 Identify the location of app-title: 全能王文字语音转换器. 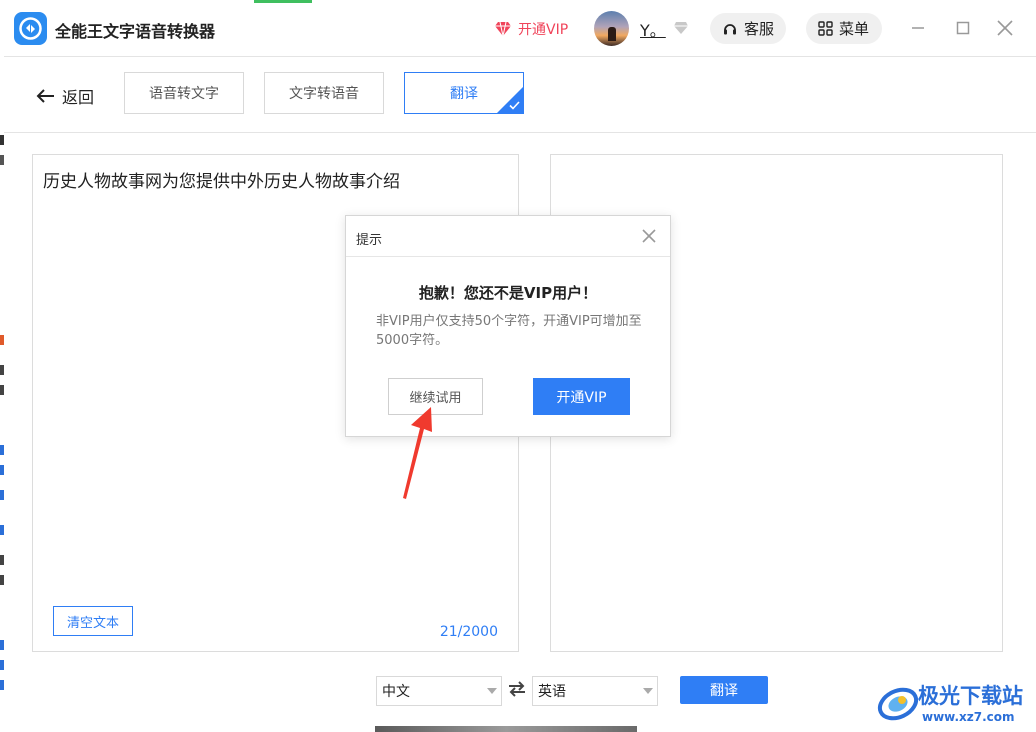
(135, 31).